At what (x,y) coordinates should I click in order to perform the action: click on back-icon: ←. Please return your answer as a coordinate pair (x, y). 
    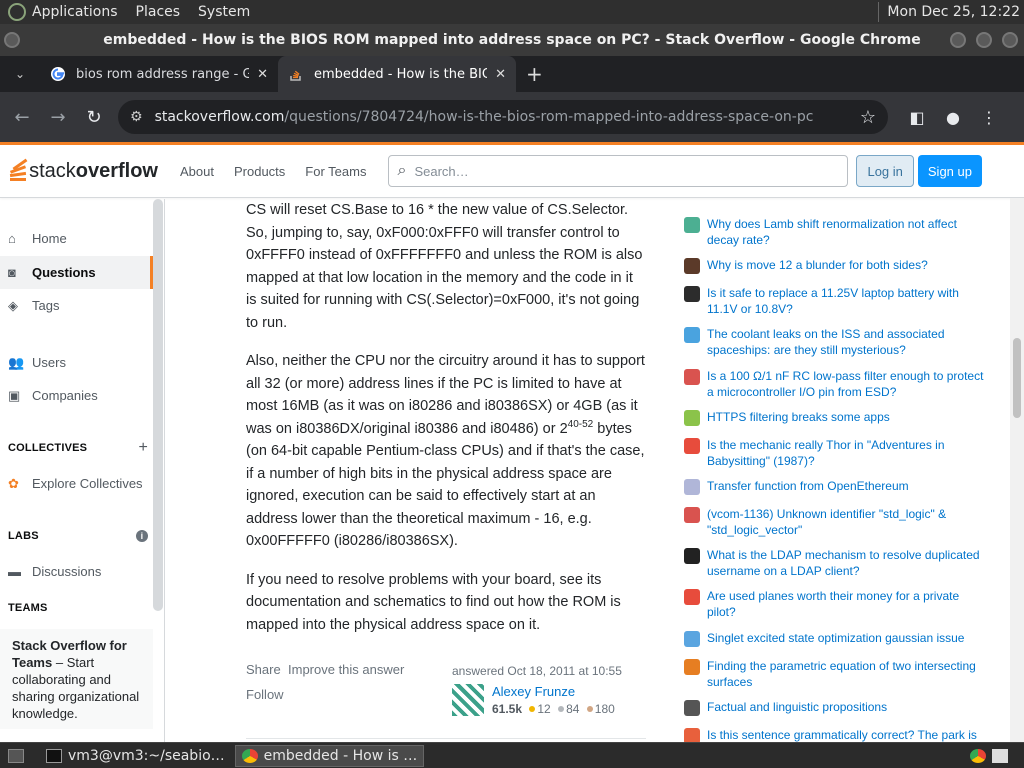
    Looking at the image, I should click on (22, 117).